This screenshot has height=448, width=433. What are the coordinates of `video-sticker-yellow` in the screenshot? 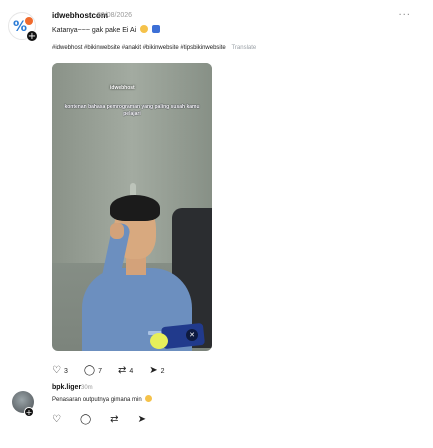 It's located at (159, 341).